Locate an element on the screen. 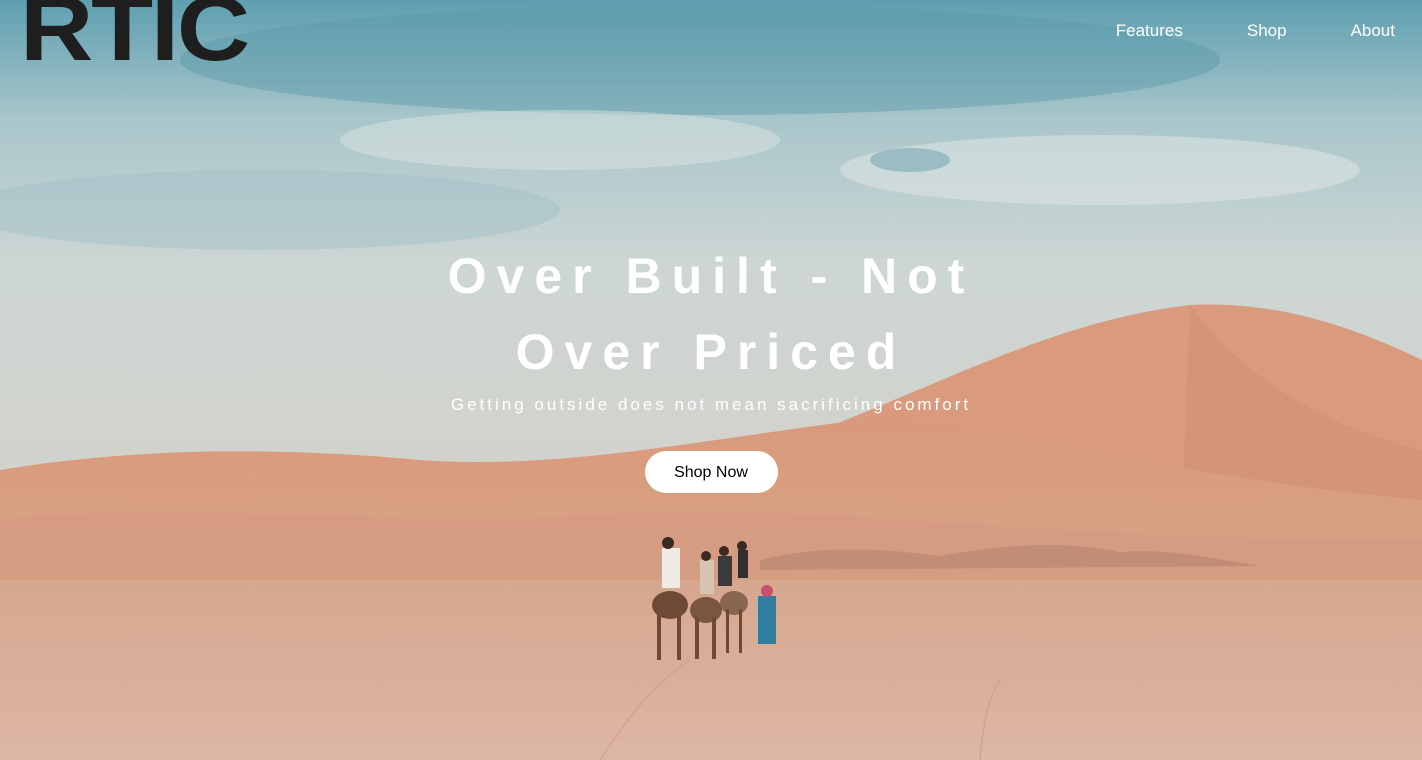 Image resolution: width=1422 pixels, height=760 pixels. brand-logo-text: RTIC is located at coordinates (134, 32).